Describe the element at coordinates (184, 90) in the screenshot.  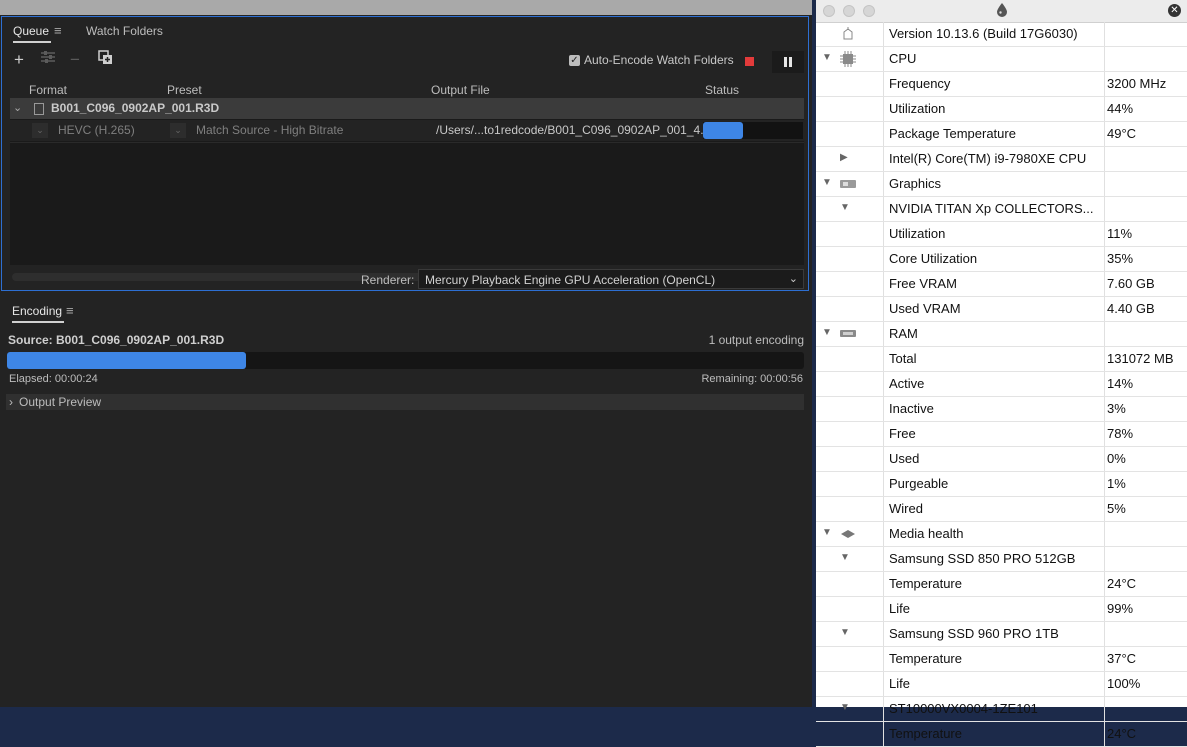
I see `column-preset: Preset` at that location.